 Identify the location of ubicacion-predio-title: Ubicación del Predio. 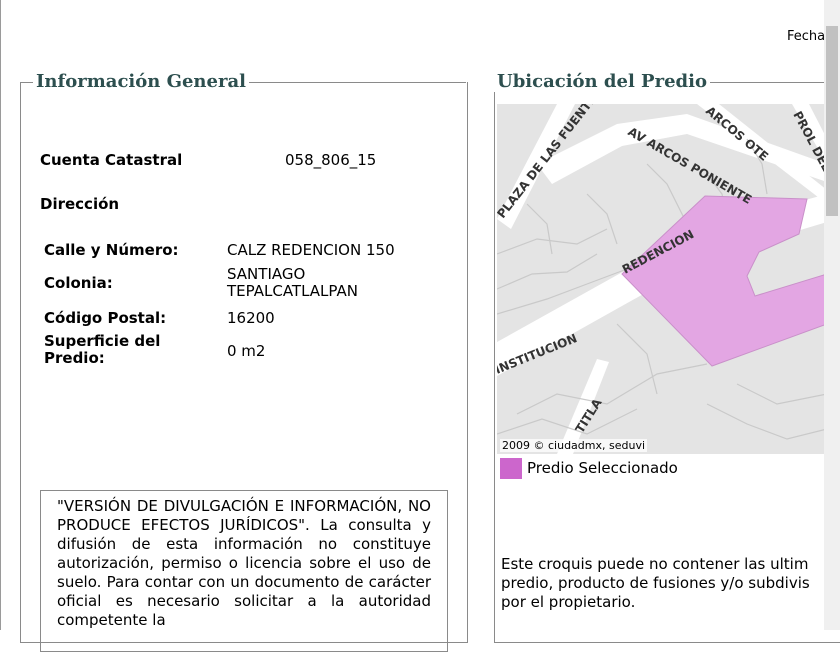
(602, 81).